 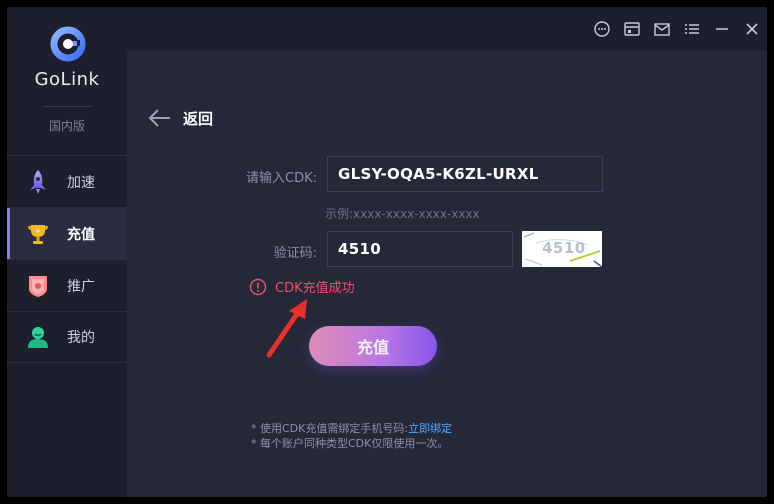 What do you see at coordinates (81, 234) in the screenshot?
I see `sidebar-item-label: 充值` at bounding box center [81, 234].